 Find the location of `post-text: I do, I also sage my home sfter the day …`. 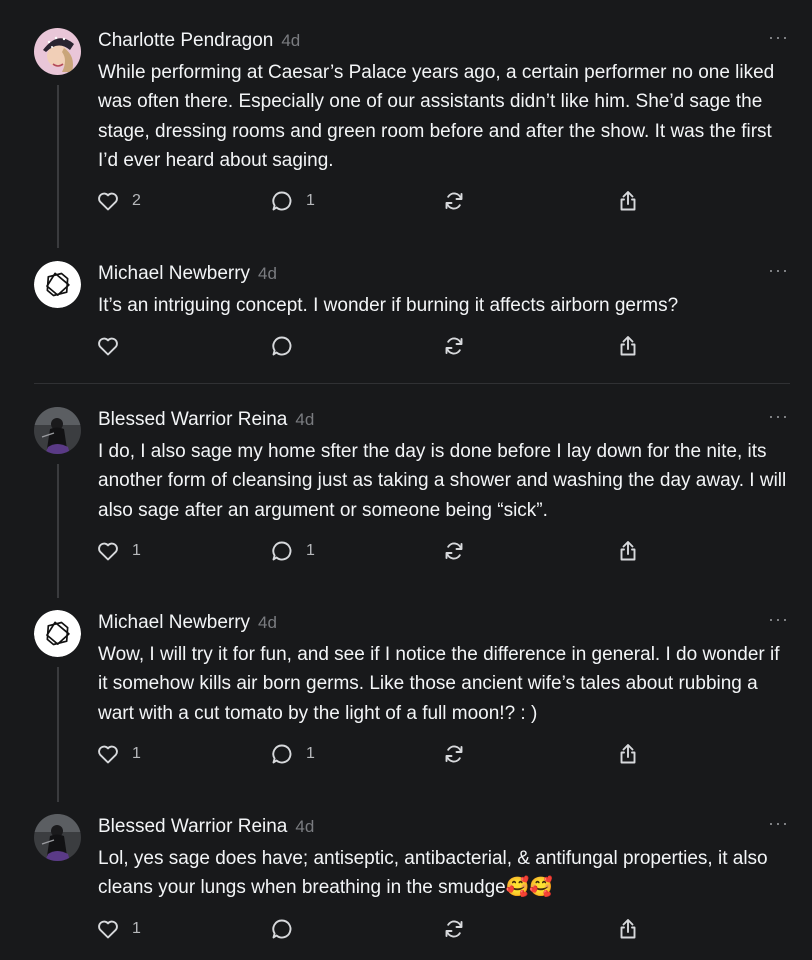

post-text: I do, I also sage my home sfter the day … is located at coordinates (442, 481).